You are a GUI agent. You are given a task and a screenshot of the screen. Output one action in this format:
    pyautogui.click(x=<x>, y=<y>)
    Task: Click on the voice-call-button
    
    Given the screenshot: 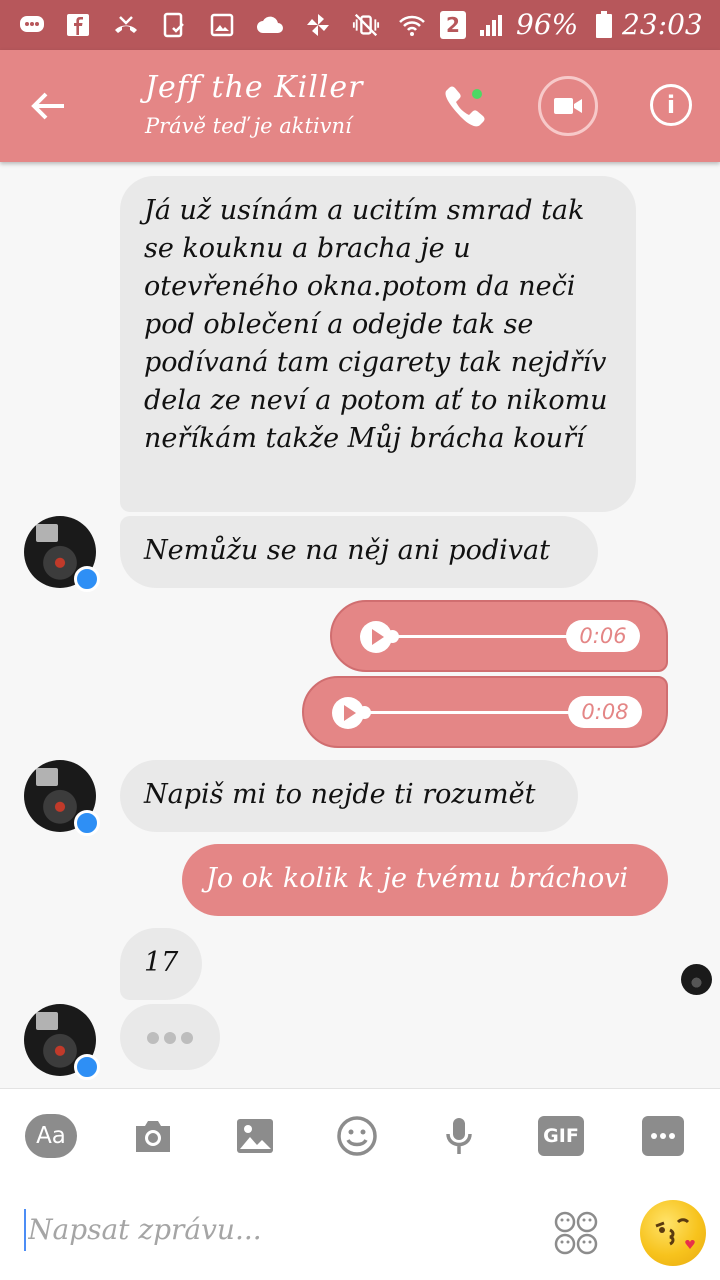 What is the action you would take?
    pyautogui.click(x=465, y=107)
    